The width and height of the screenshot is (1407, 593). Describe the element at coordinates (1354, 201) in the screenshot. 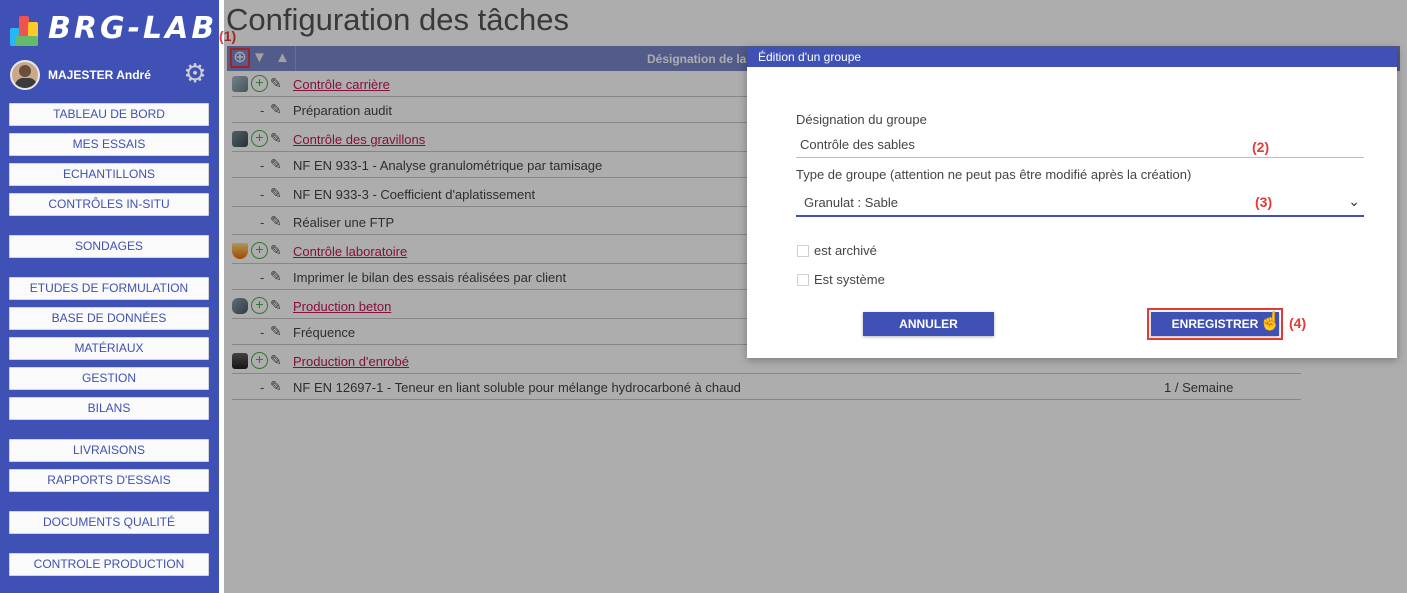

I see `chevron-down-icon: ⌄` at that location.